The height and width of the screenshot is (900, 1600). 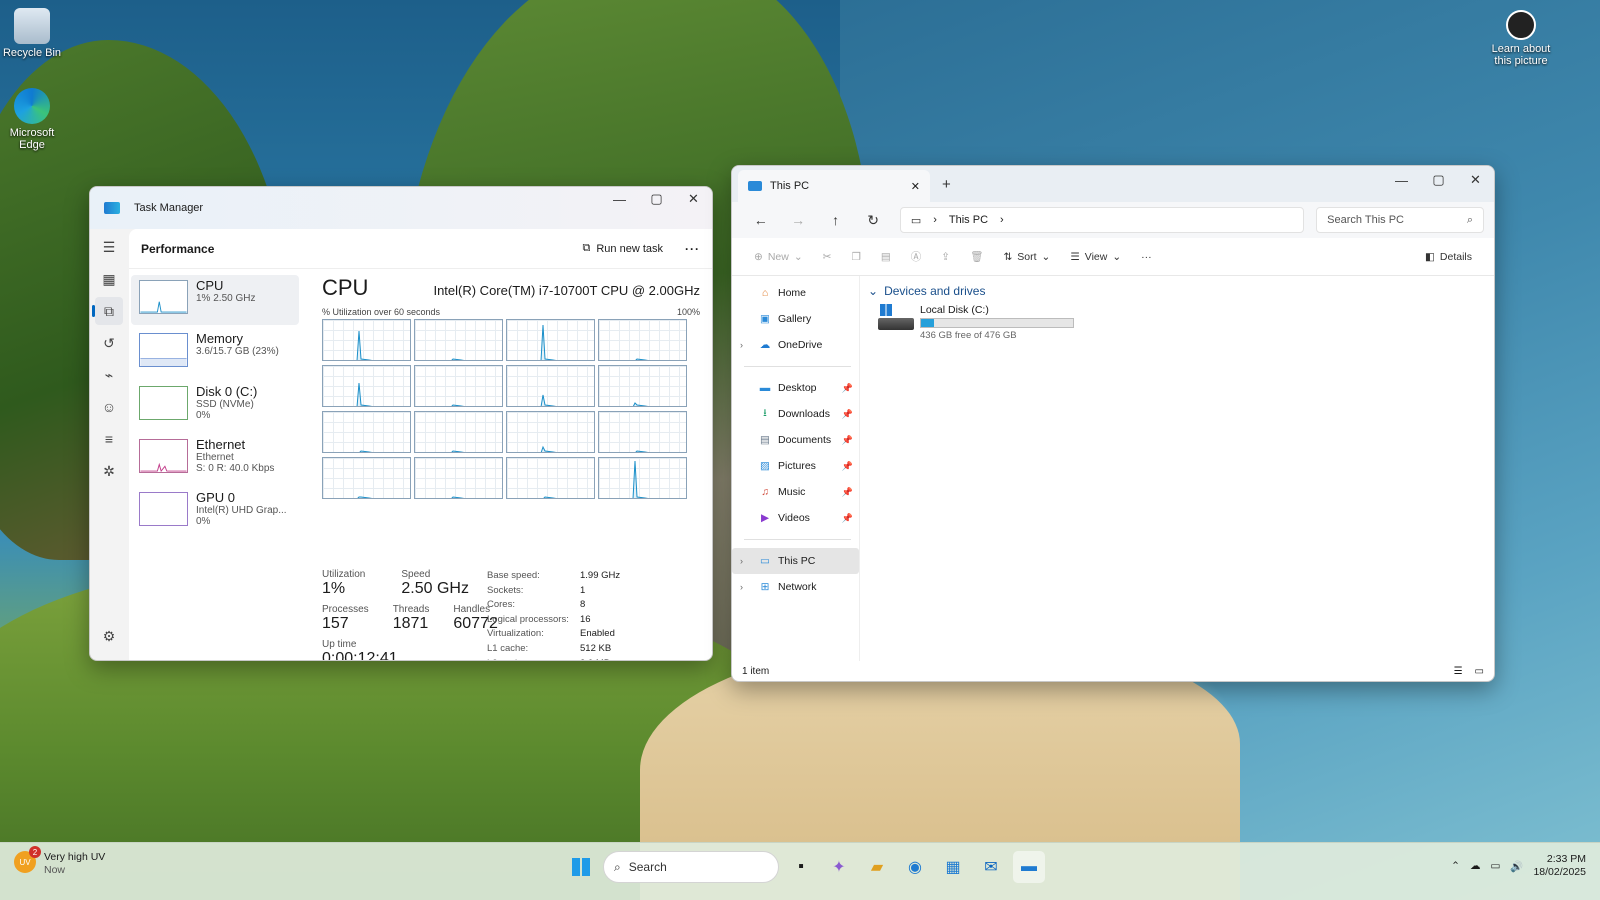 What do you see at coordinates (692, 249) in the screenshot?
I see `more-options-icon: ···` at bounding box center [692, 249].